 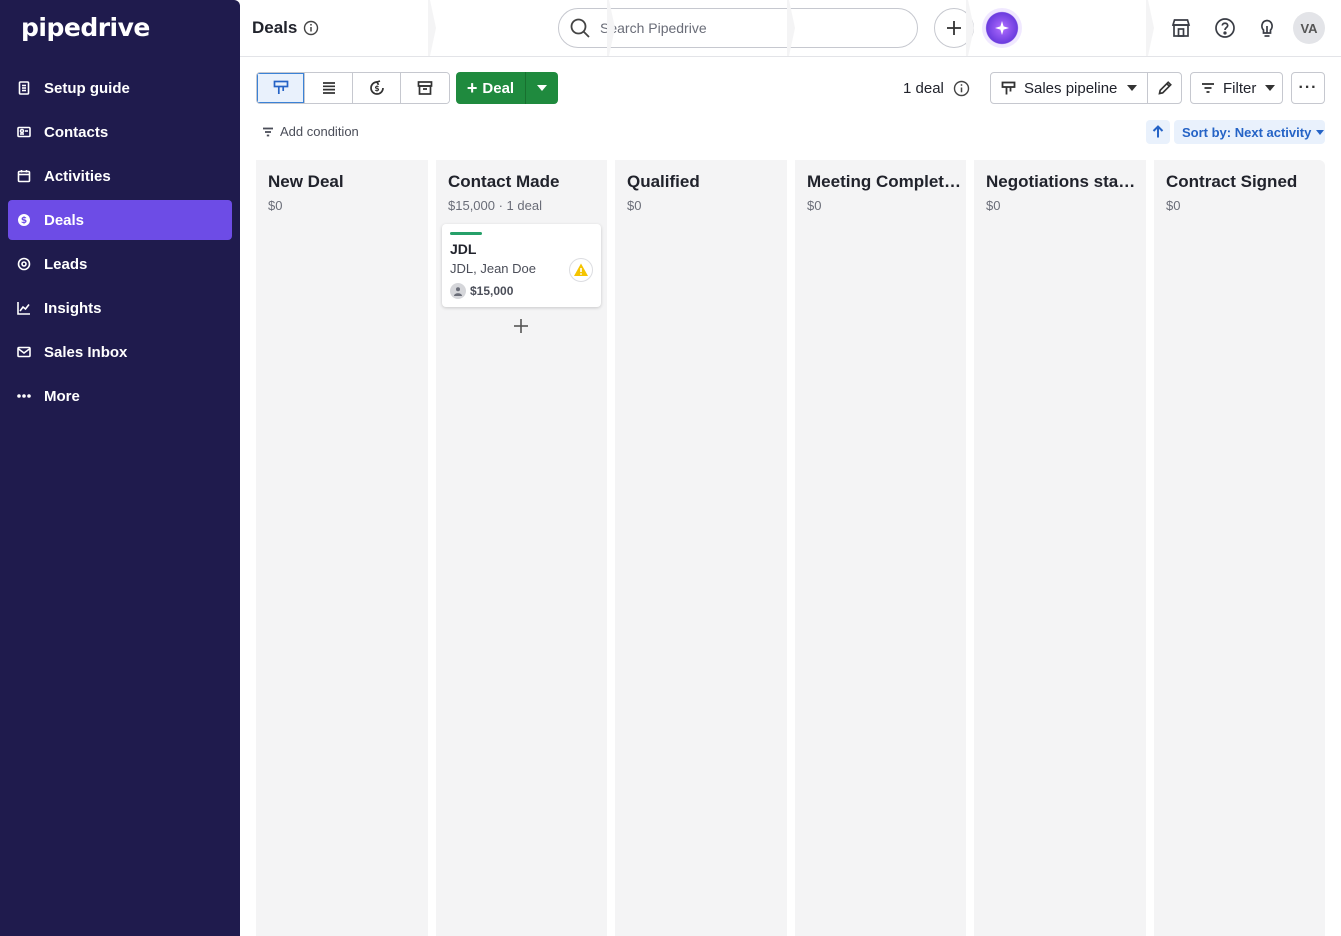 I want to click on page-title-text: Deals, so click(x=275, y=27).